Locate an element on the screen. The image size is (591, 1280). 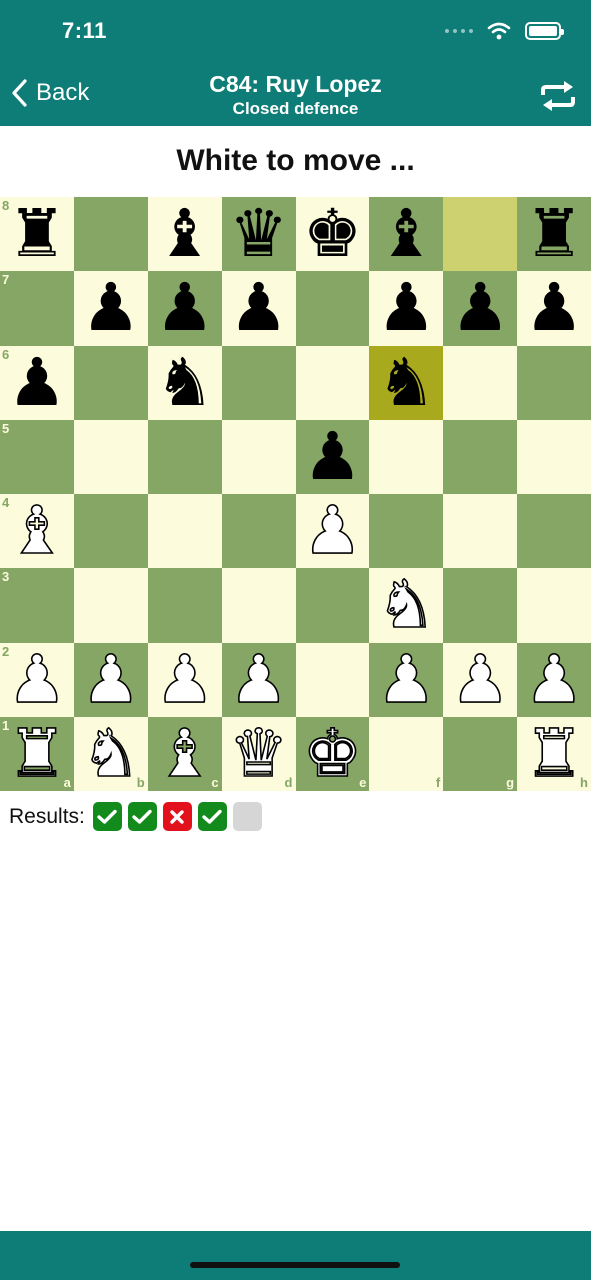
square-a8: 8 ♜ is located at coordinates (37, 234).